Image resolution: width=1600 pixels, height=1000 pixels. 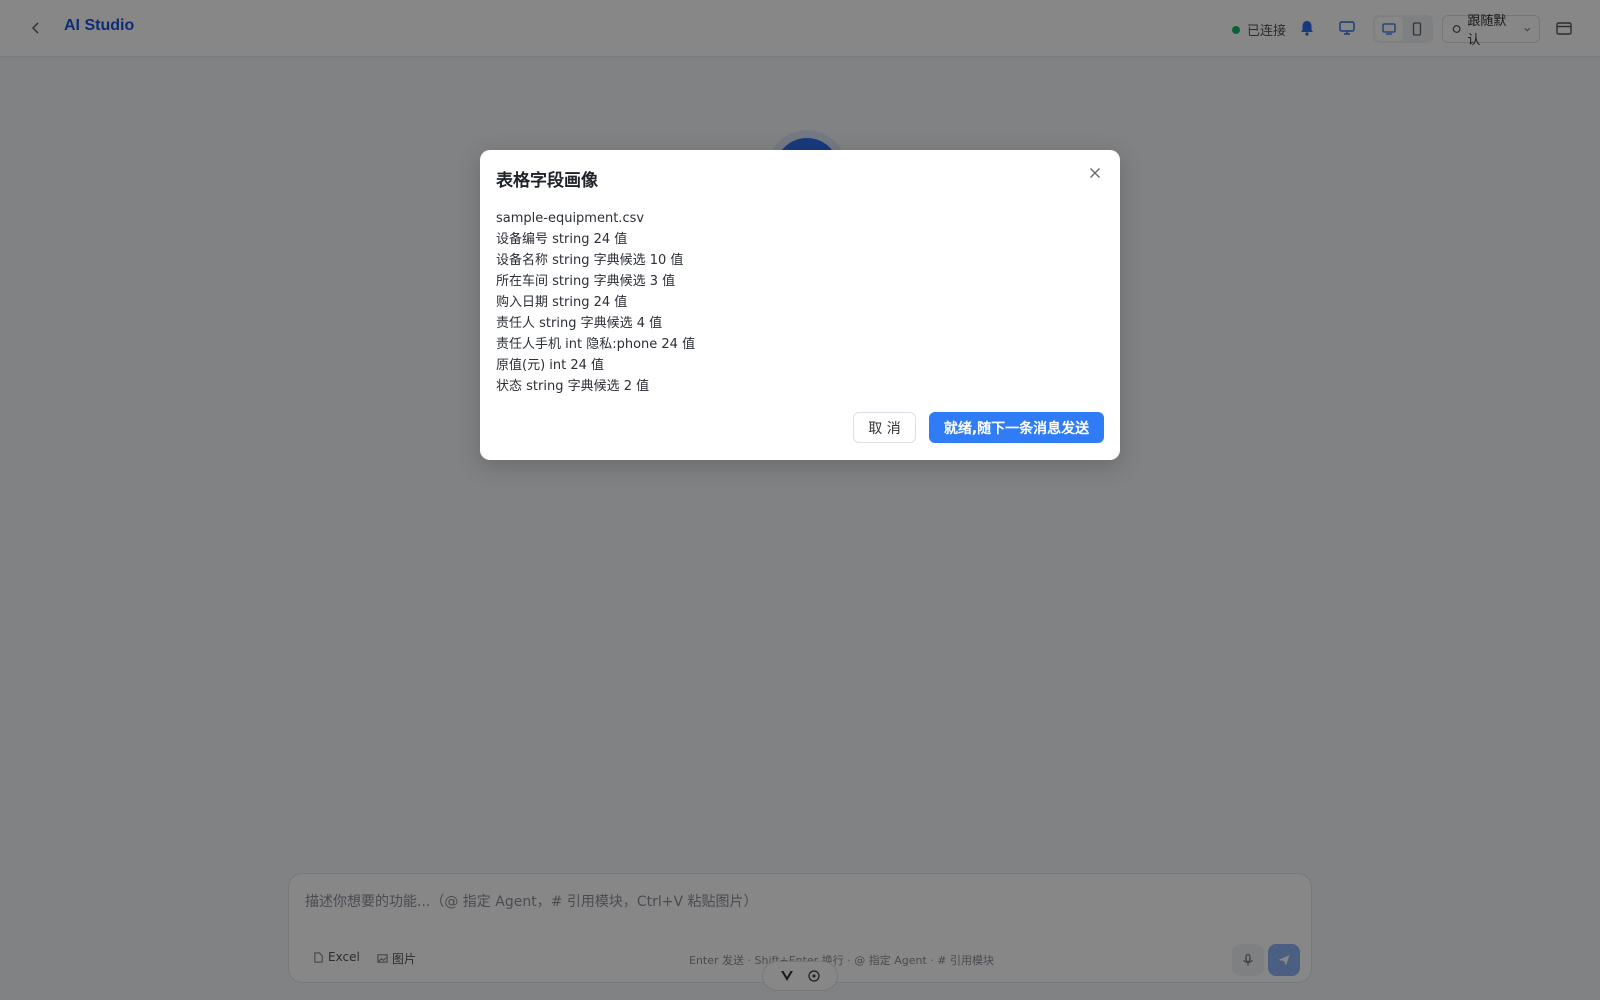 What do you see at coordinates (547, 181) in the screenshot?
I see `dialog-title: 表格字段画像` at bounding box center [547, 181].